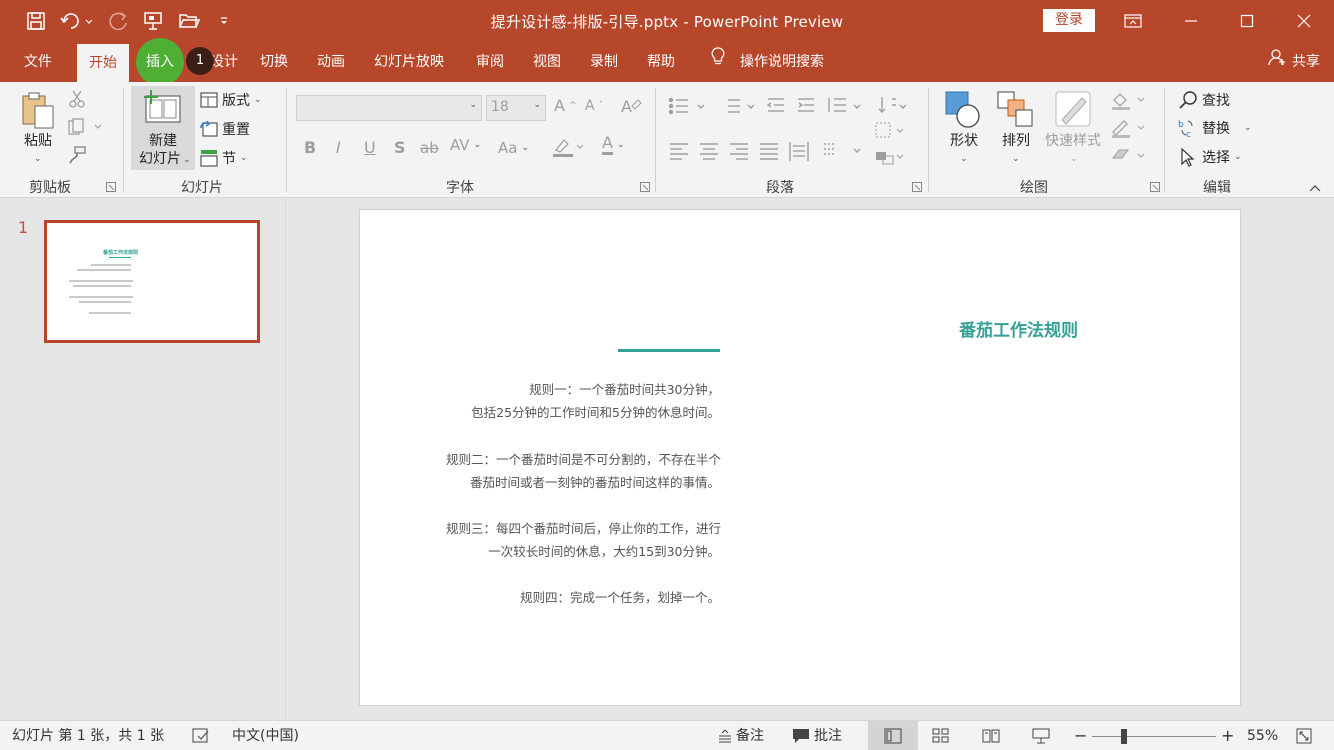 The height and width of the screenshot is (750, 1334). What do you see at coordinates (38, 62) in the screenshot?
I see `tab-file: 文件` at bounding box center [38, 62].